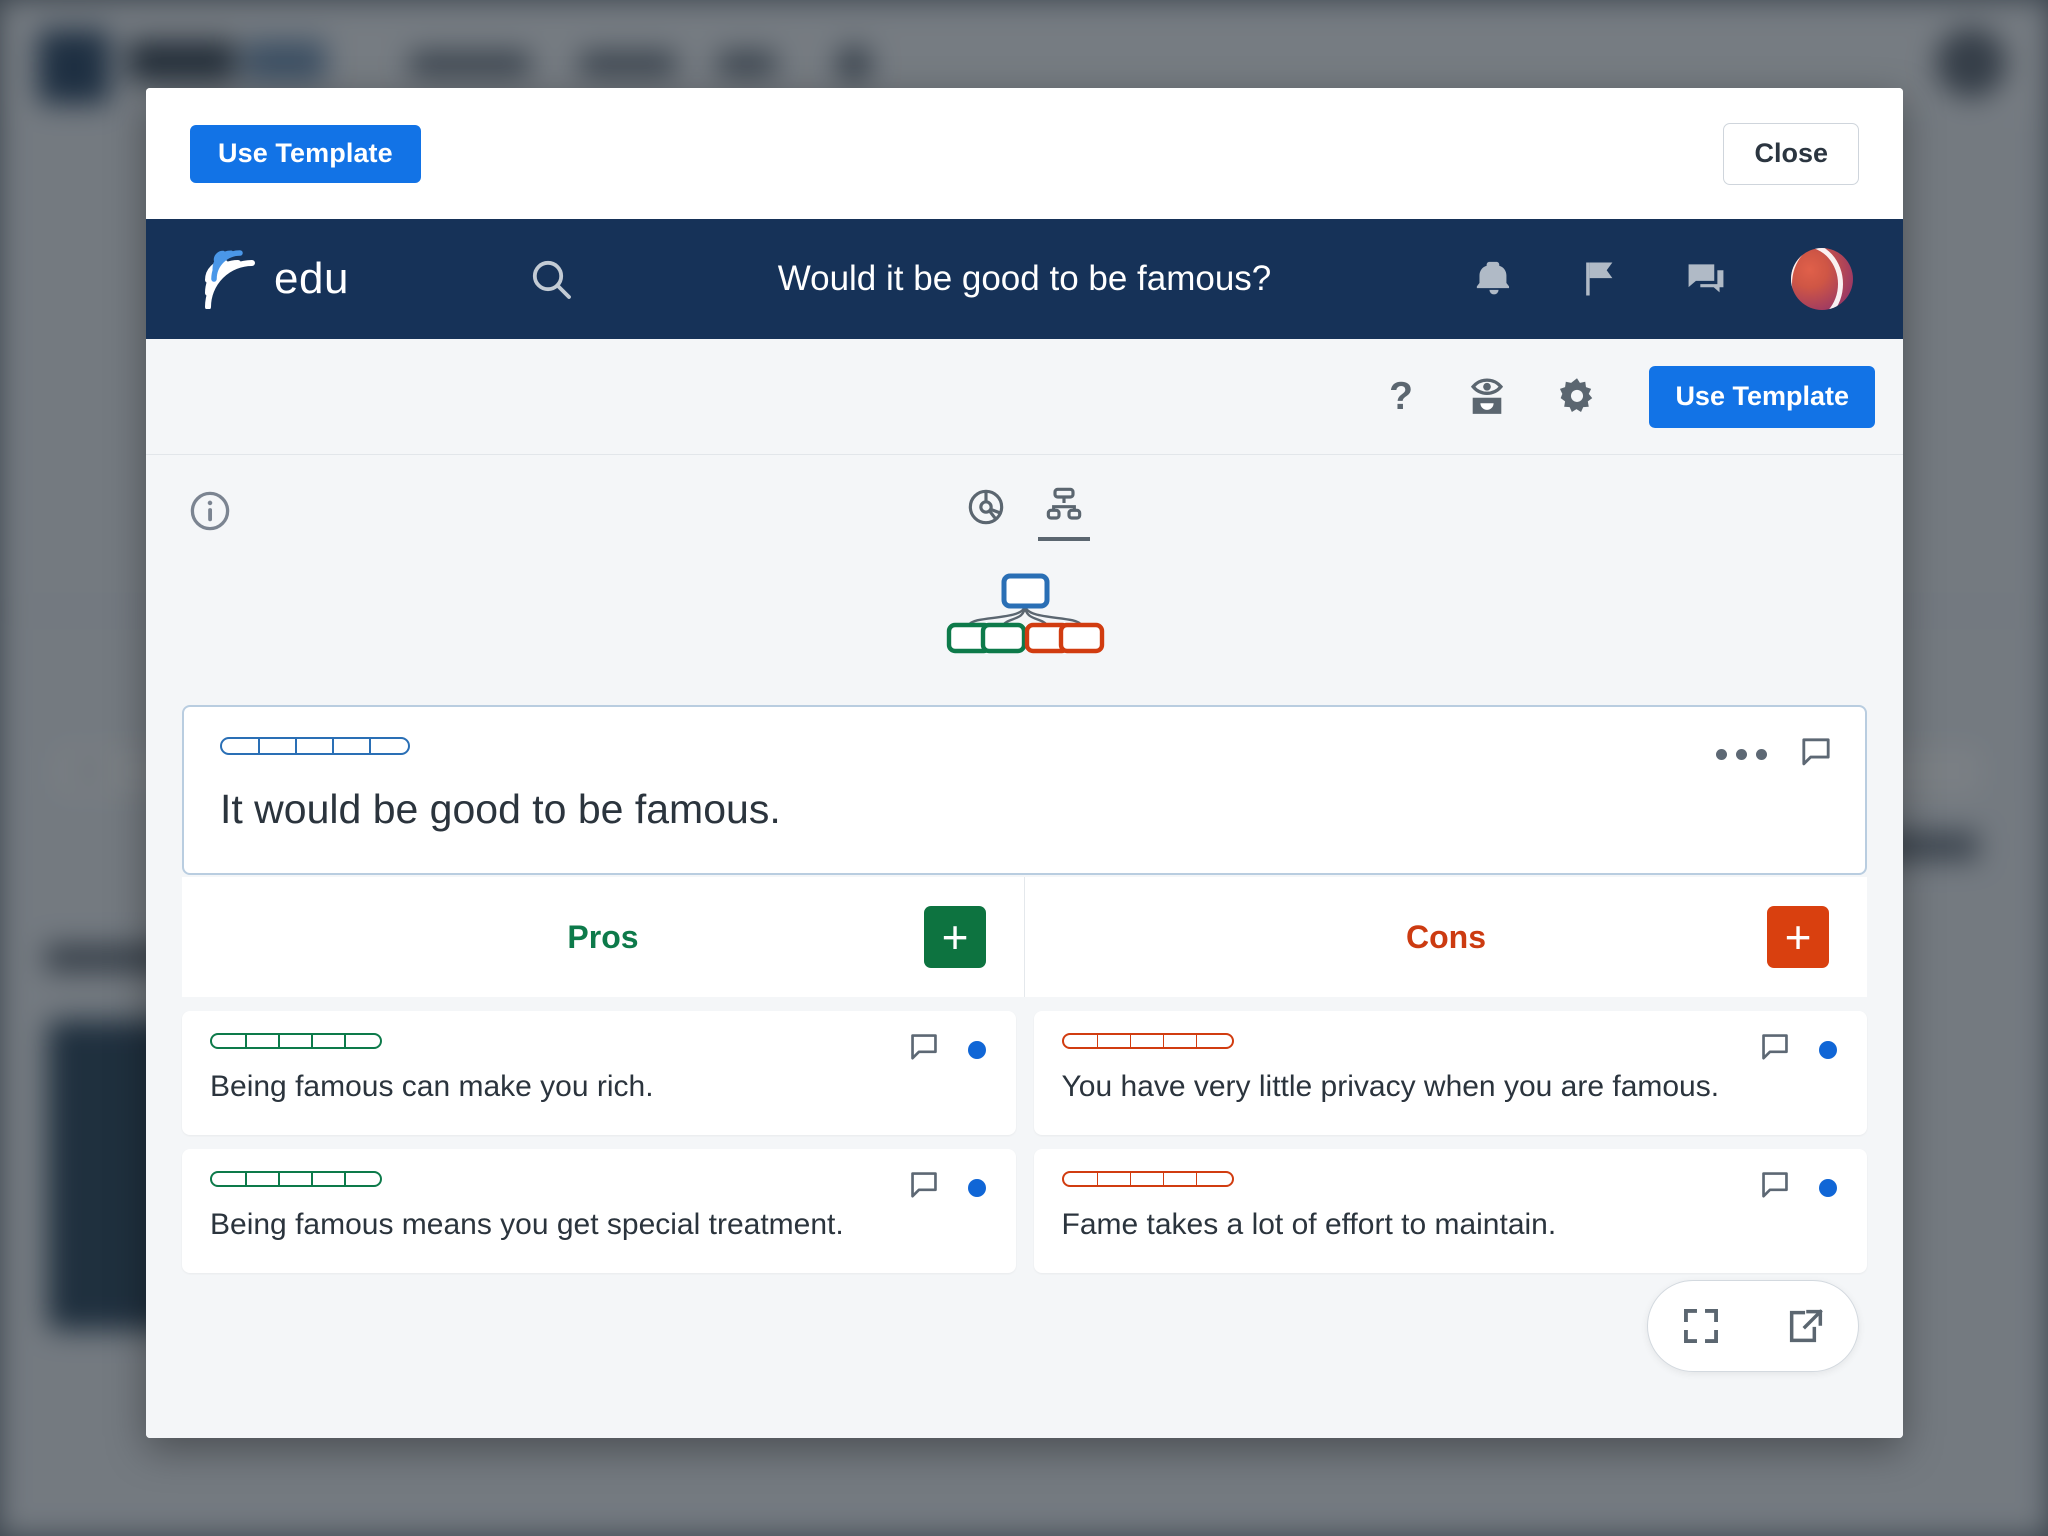 This screenshot has height=1536, width=2048. Describe the element at coordinates (1671, 279) in the screenshot. I see `header-actions` at that location.